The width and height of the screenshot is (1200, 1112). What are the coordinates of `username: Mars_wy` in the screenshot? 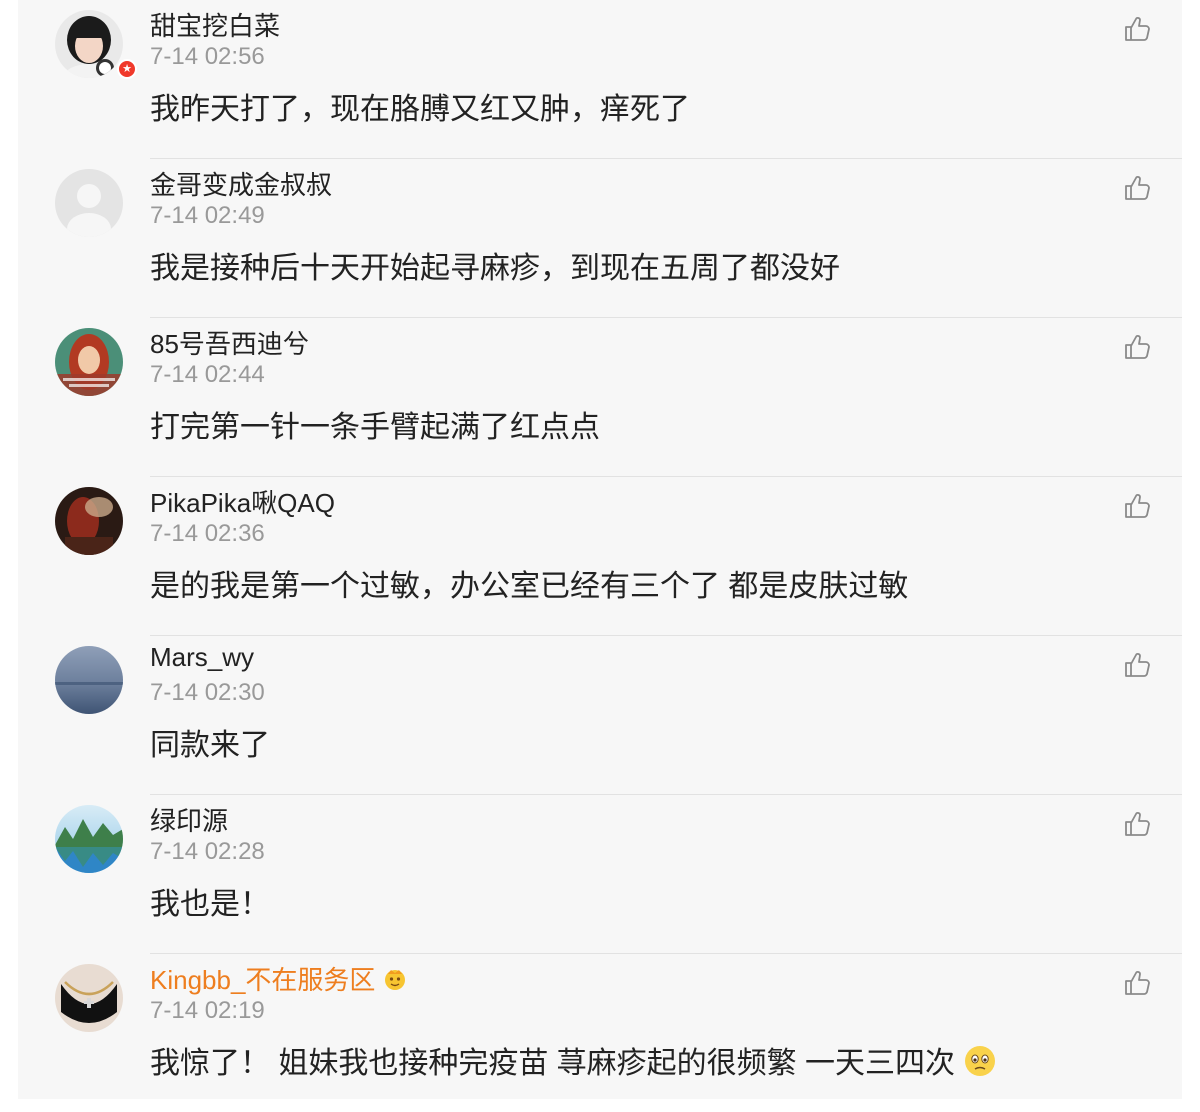 It's located at (202, 657).